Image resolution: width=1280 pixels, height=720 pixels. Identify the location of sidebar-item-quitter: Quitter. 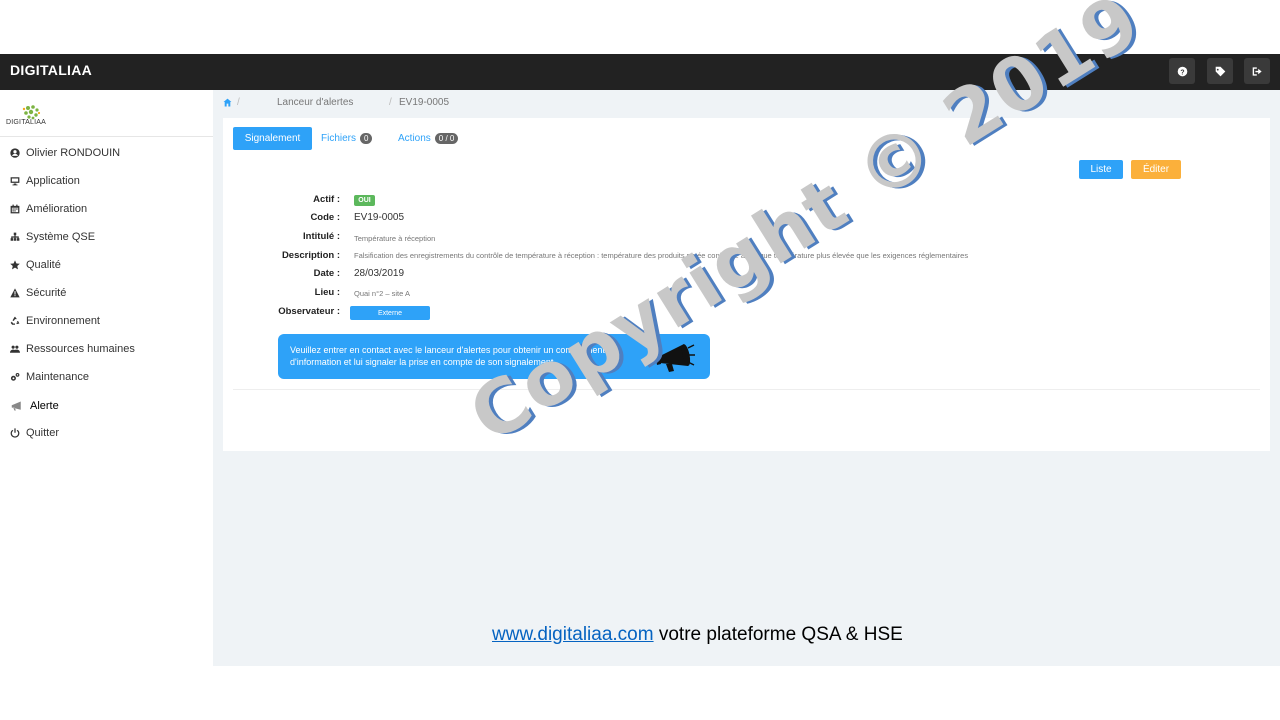
(34, 433).